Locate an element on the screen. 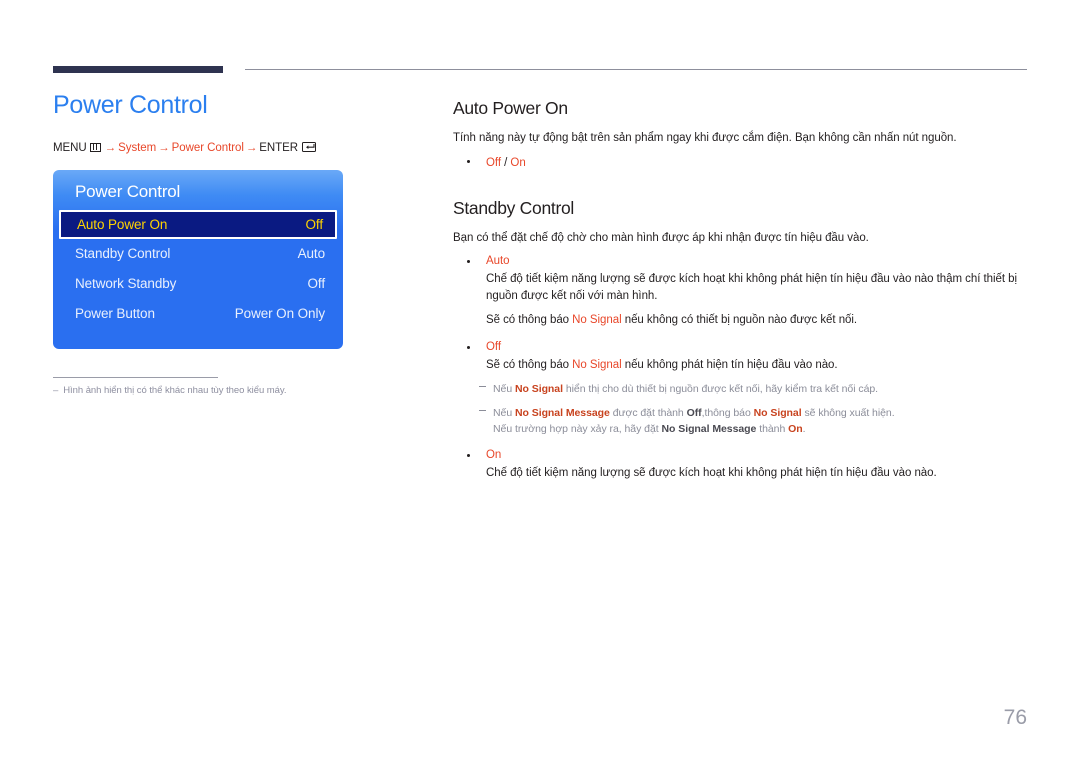  breadcrumb-enter-label: ENTER is located at coordinates (279, 147).